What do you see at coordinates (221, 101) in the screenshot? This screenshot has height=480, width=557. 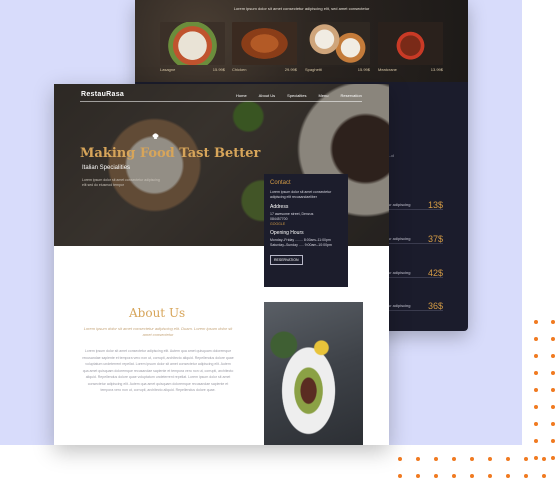 I see `nav-divider` at bounding box center [221, 101].